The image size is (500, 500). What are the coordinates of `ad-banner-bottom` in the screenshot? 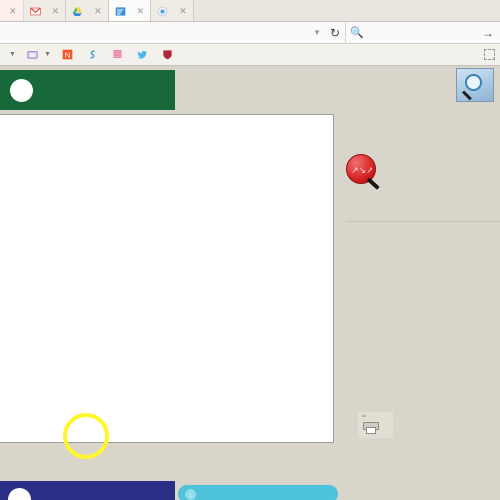 It's located at (87, 490).